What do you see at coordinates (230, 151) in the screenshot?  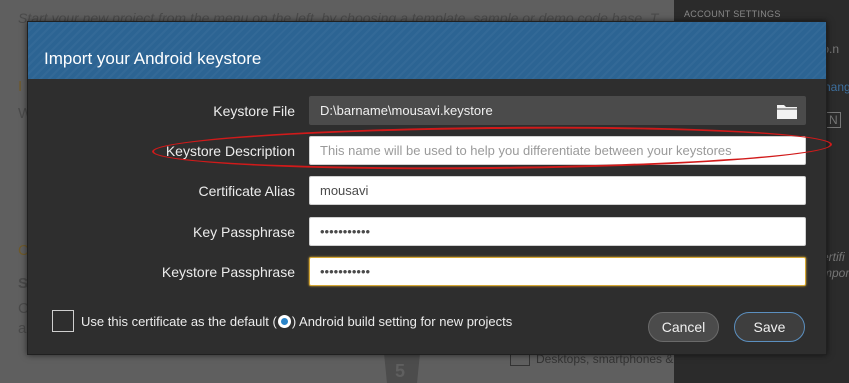 I see `keystore-description-label: Keystore Description` at bounding box center [230, 151].